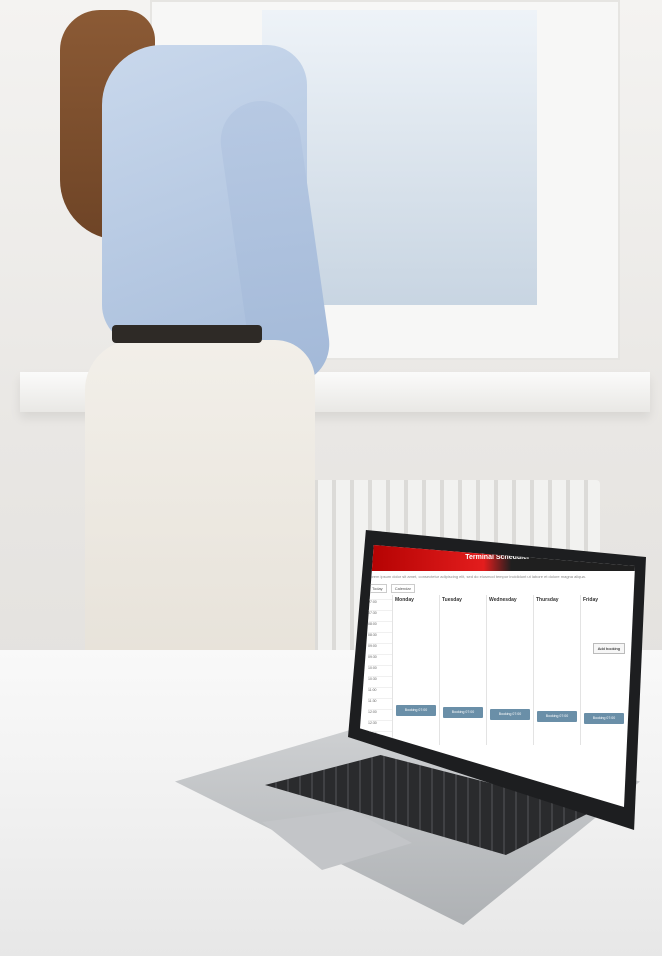  What do you see at coordinates (187, 334) in the screenshot?
I see `woman-belt` at bounding box center [187, 334].